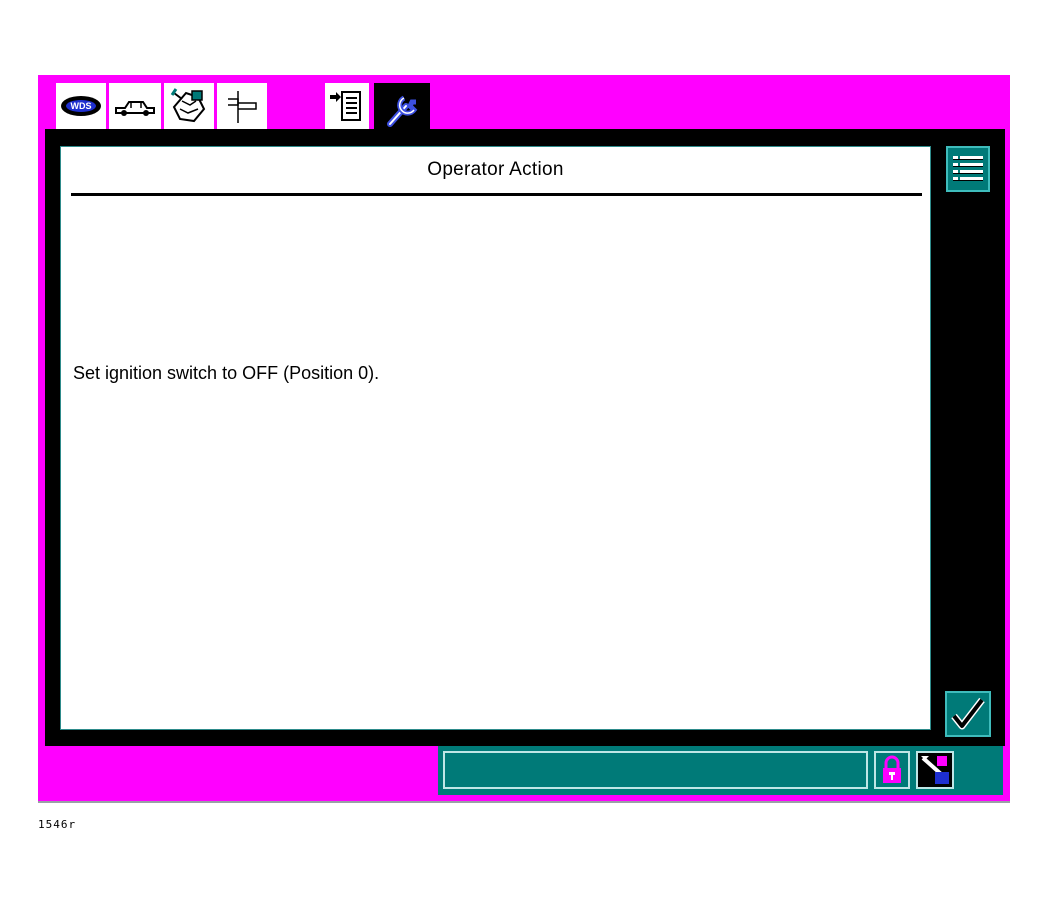  I want to click on engine-component-icon, so click(188, 105).